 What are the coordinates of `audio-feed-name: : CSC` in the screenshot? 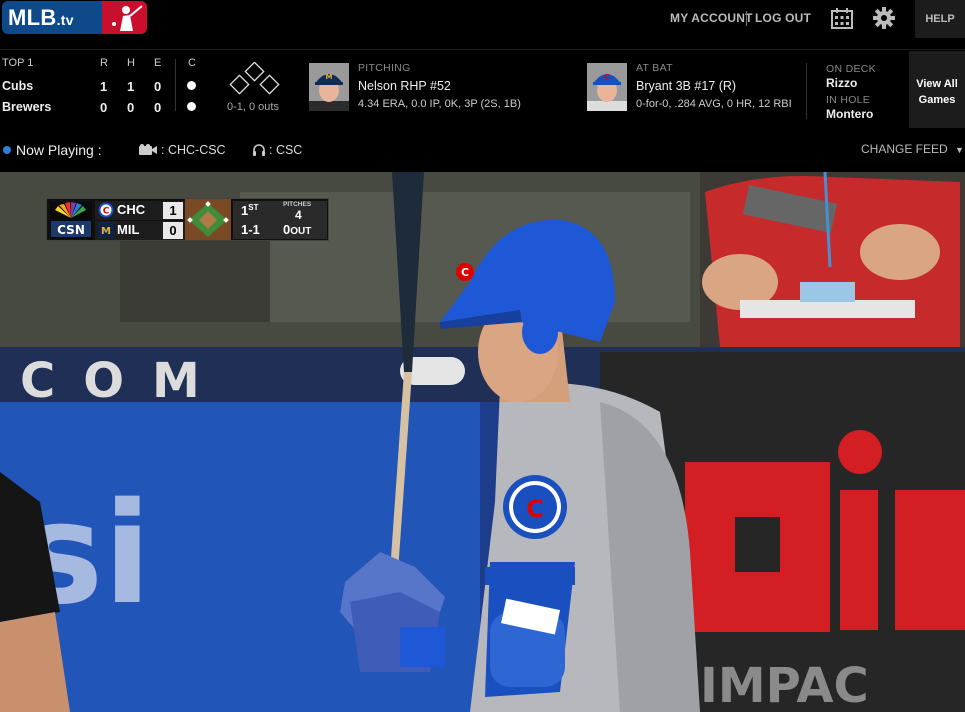 It's located at (286, 150).